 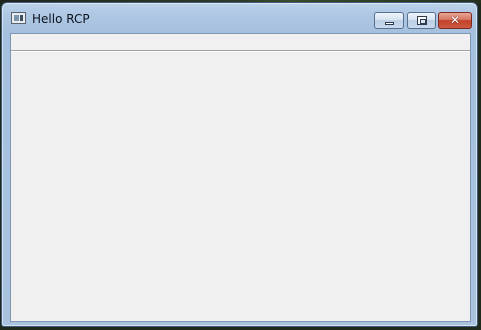 I want to click on title-bar: Hello RCP ✕, so click(x=239, y=18).